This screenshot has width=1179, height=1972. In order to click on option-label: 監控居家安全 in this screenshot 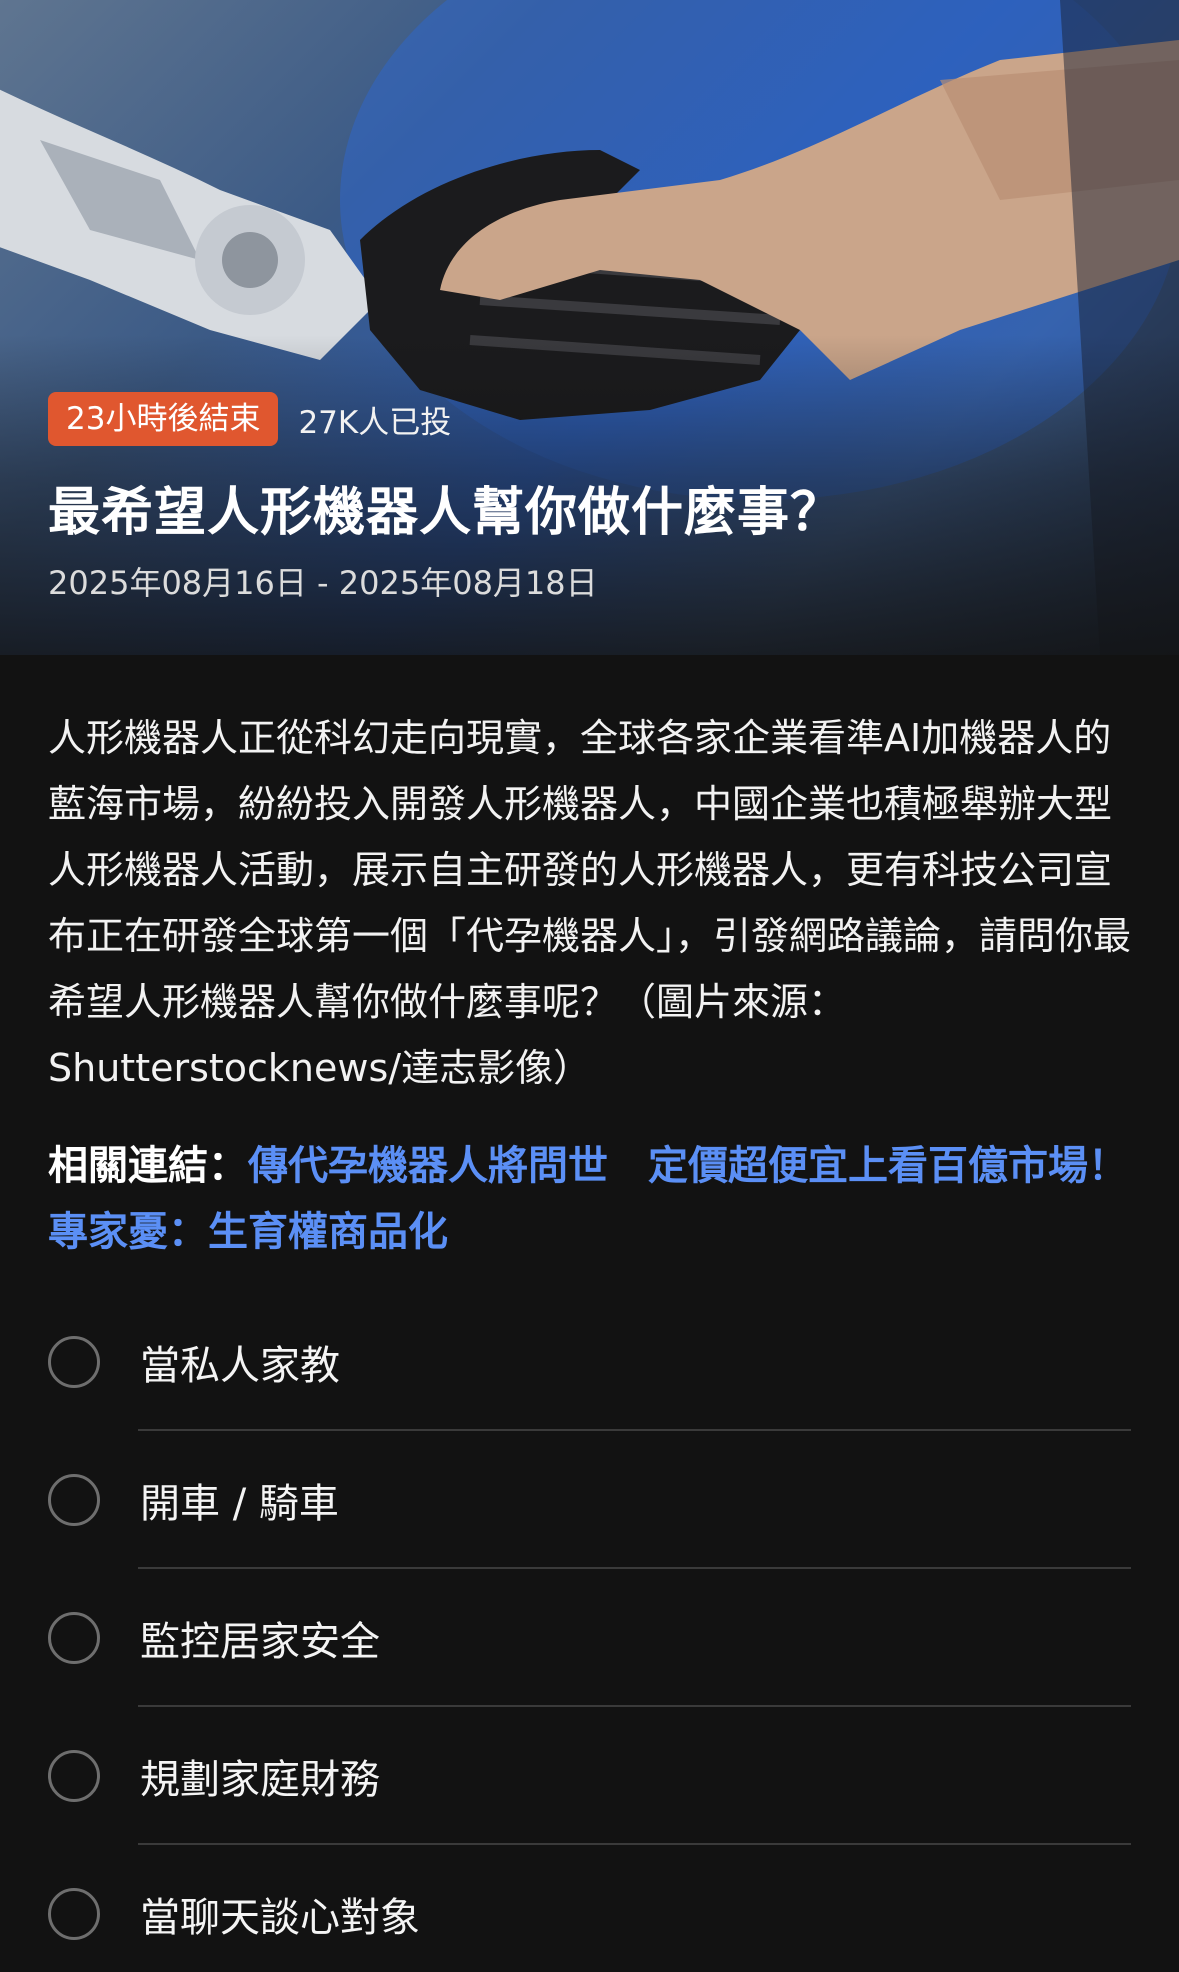, I will do `click(260, 1642)`.